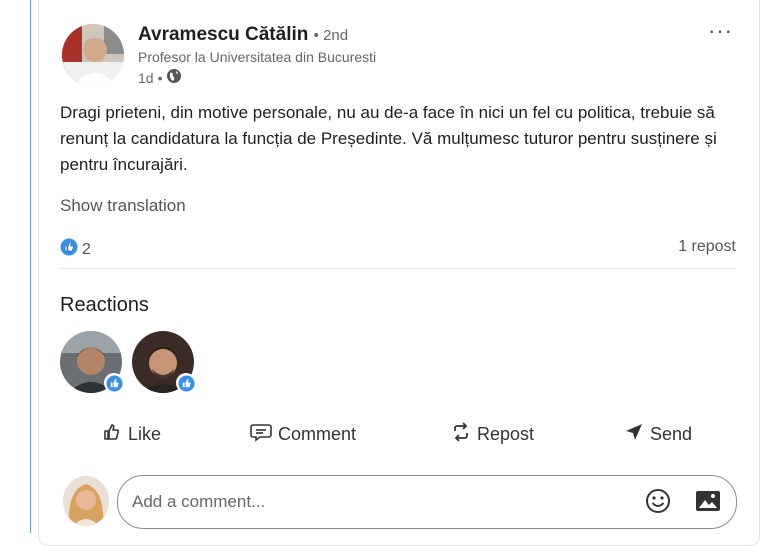  Describe the element at coordinates (223, 34) in the screenshot. I see `author-name-text: Avramescu Cătălin` at that location.